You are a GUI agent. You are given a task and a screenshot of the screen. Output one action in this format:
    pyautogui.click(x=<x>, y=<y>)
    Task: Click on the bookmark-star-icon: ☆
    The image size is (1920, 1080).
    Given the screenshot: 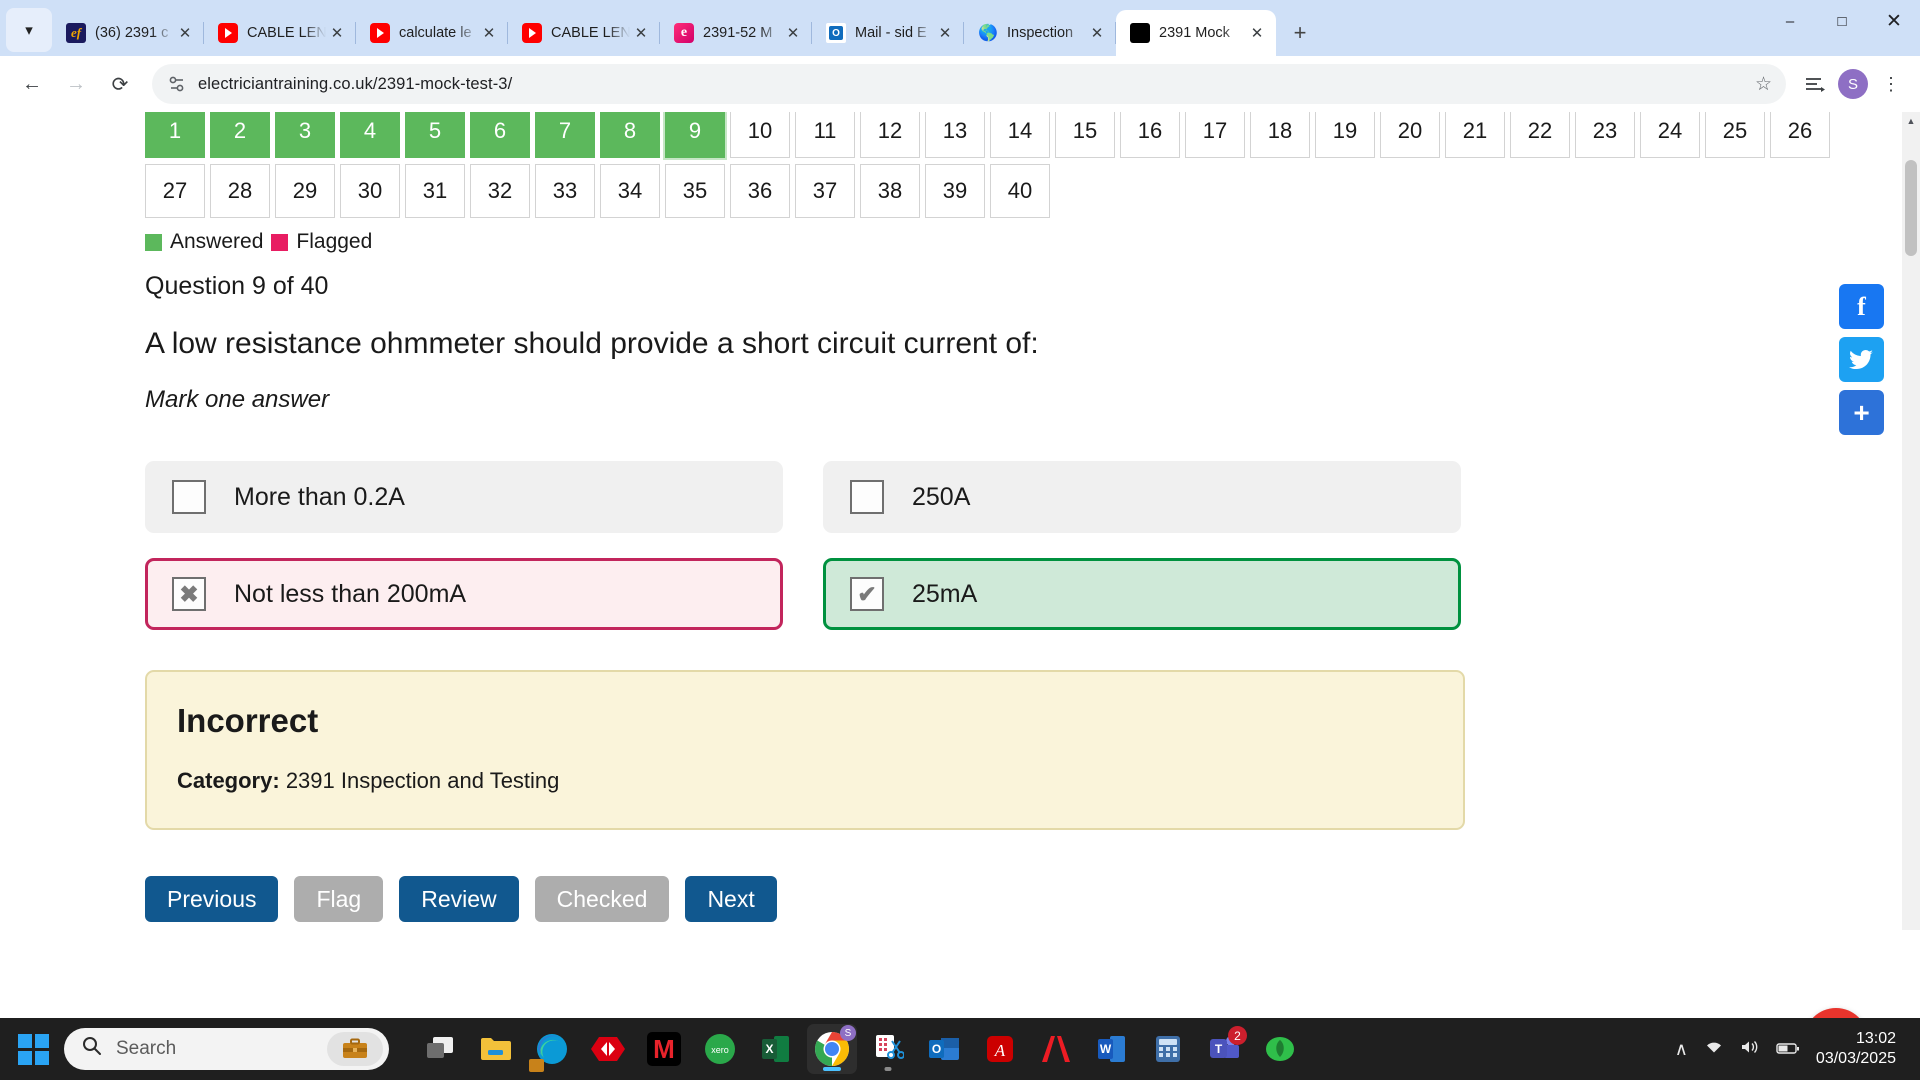 What is the action you would take?
    pyautogui.click(x=1763, y=84)
    